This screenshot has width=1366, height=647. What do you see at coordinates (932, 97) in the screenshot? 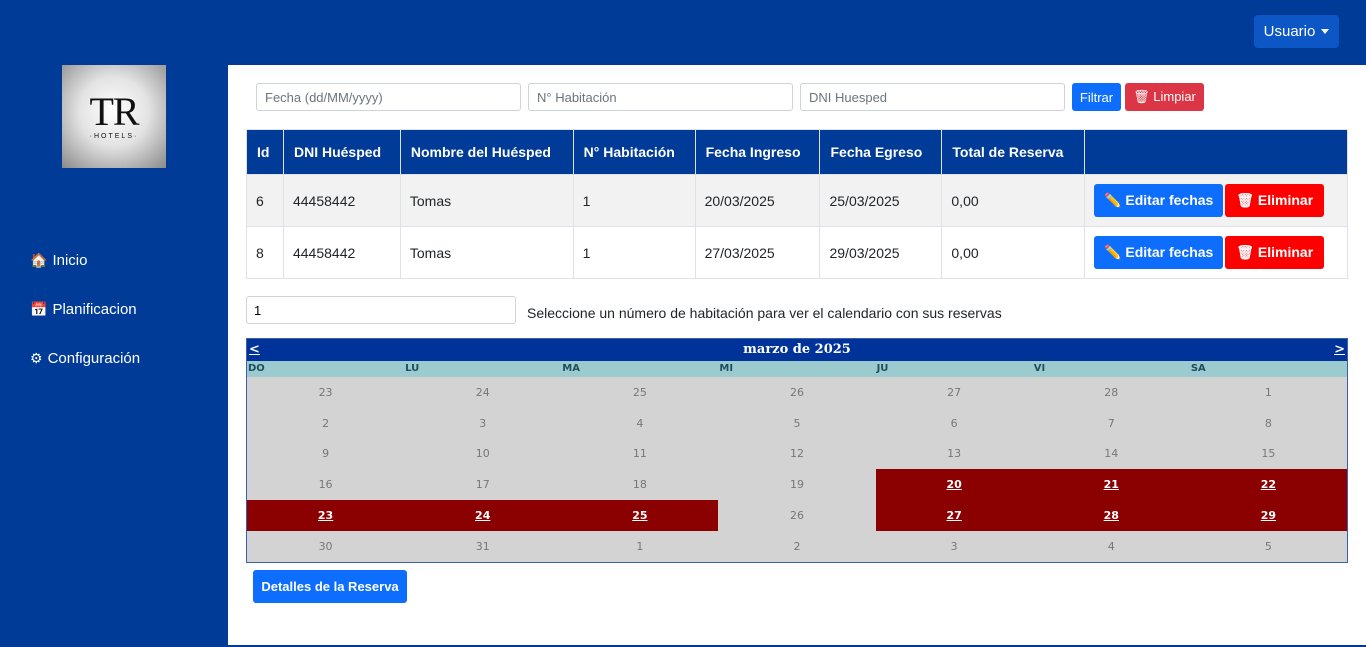
I see `dni-filter-input` at bounding box center [932, 97].